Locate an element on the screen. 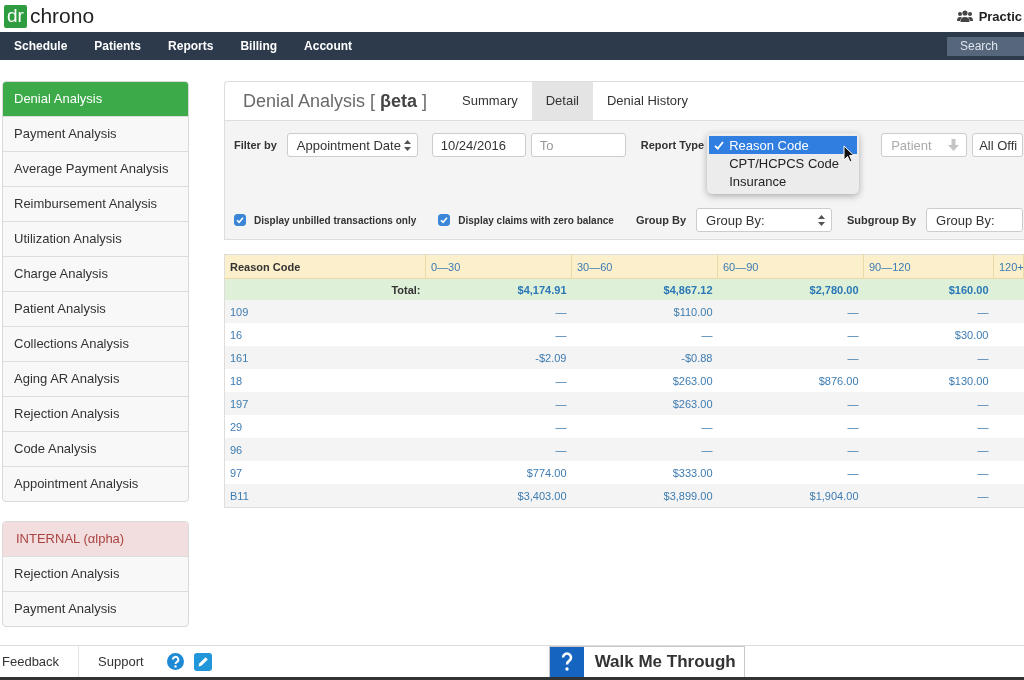  practice-menu: Practic is located at coordinates (1001, 16).